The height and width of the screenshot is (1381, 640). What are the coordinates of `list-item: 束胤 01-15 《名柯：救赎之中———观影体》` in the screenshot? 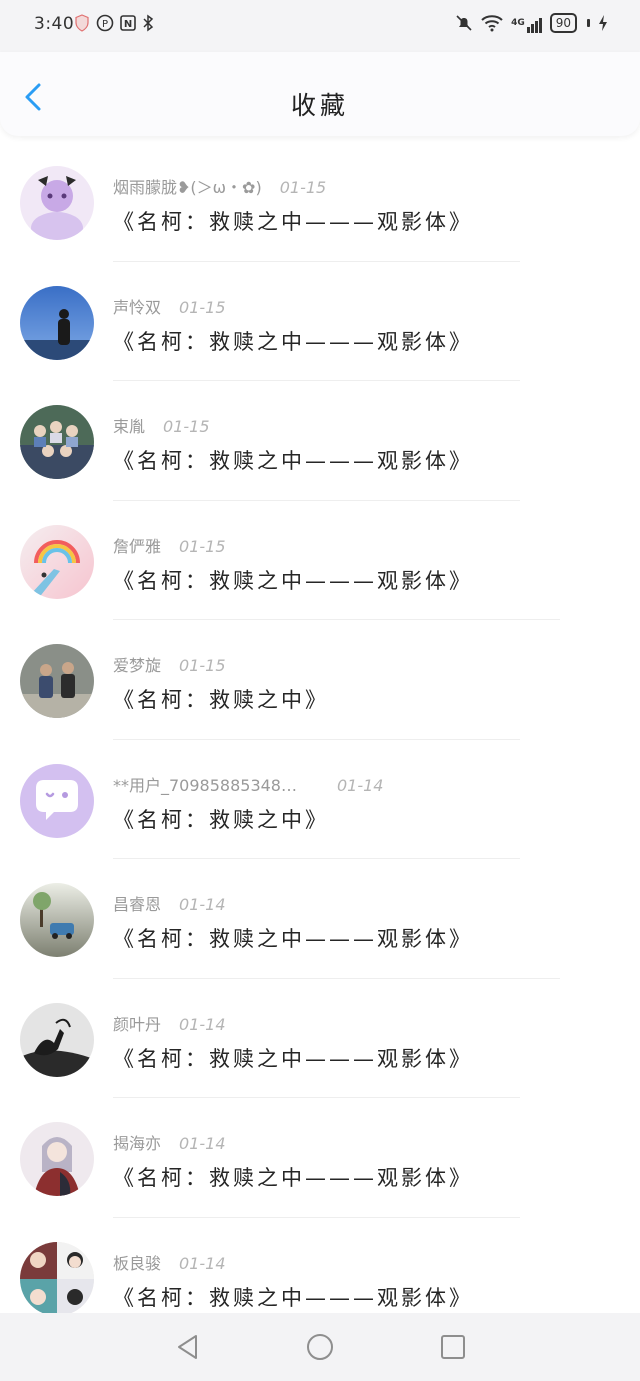 It's located at (320, 441).